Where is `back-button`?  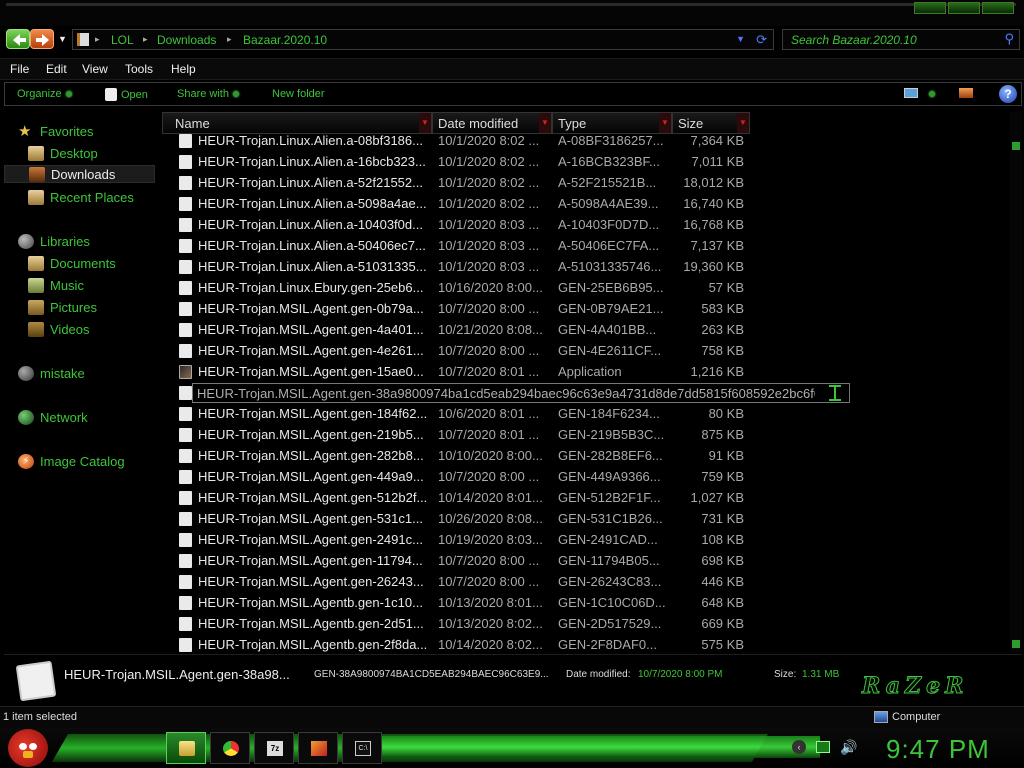 back-button is located at coordinates (18, 39).